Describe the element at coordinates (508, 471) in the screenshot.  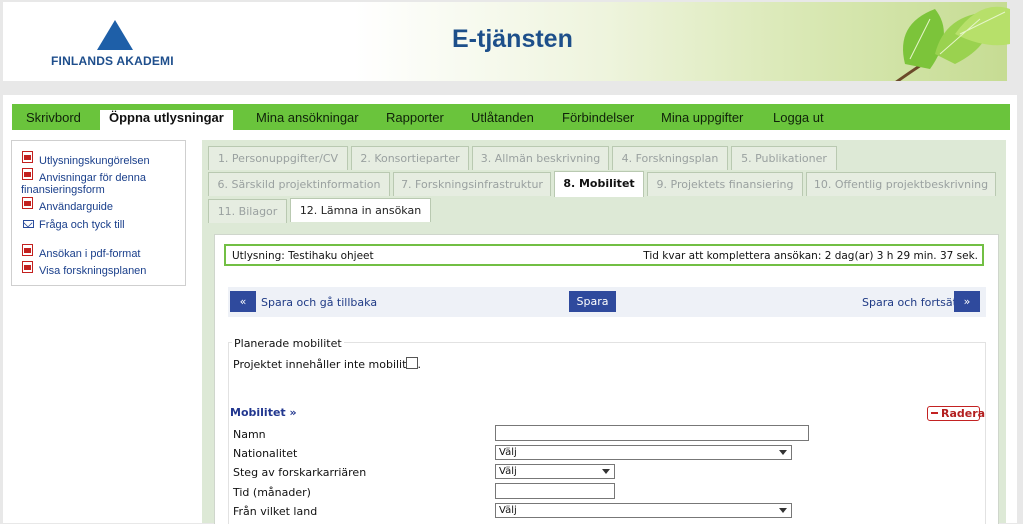
I see `career-stage-value: Välj` at that location.